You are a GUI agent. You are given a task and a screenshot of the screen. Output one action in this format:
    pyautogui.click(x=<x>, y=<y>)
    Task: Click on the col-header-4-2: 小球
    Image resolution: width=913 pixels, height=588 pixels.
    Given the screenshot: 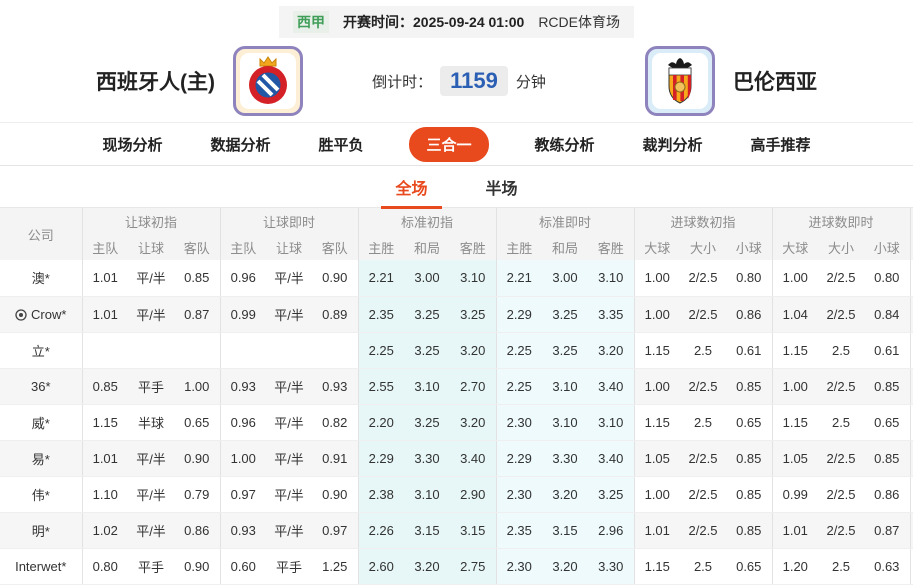 What is the action you would take?
    pyautogui.click(x=749, y=247)
    